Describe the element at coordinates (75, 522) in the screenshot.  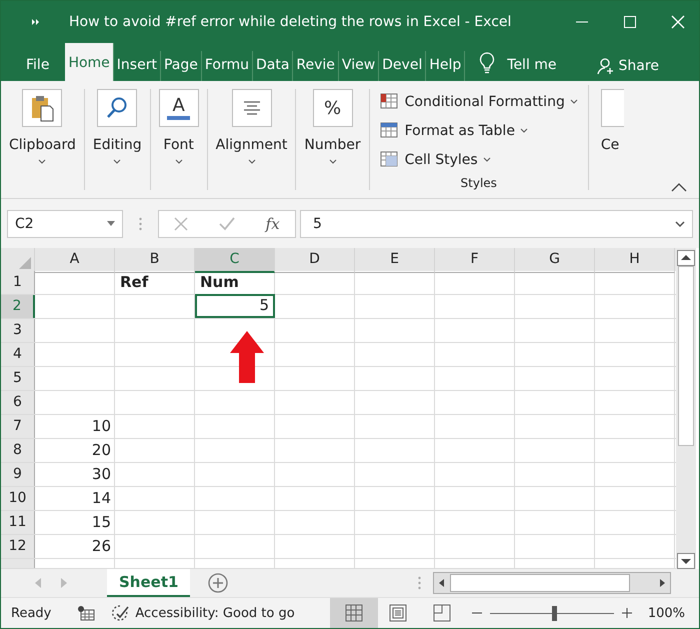
I see `table-cell: 15` at that location.